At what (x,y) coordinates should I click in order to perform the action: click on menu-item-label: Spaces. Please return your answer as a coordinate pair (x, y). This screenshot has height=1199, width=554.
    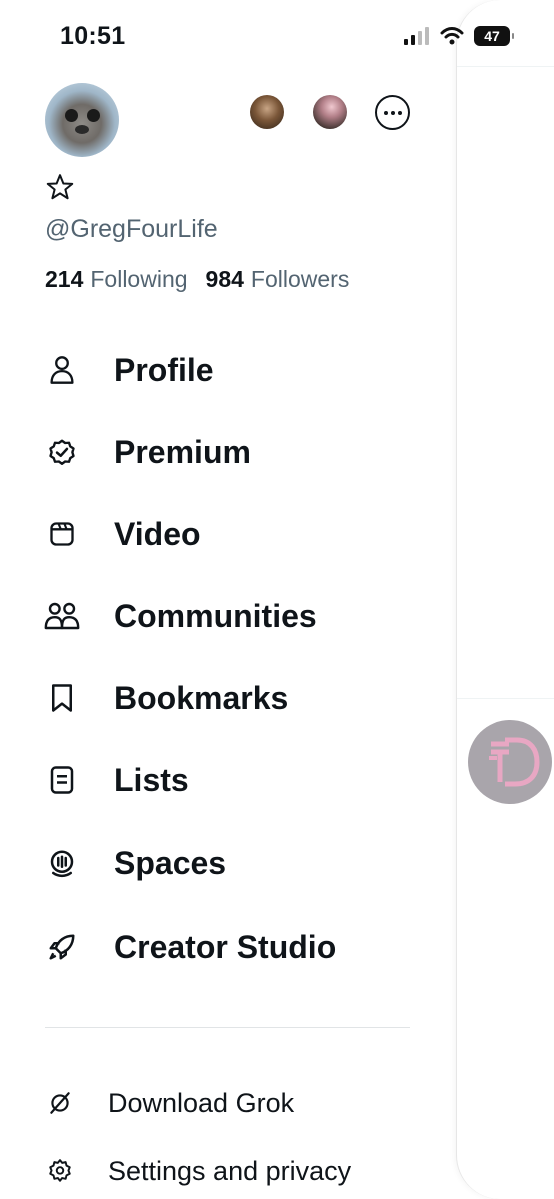
    Looking at the image, I should click on (170, 862).